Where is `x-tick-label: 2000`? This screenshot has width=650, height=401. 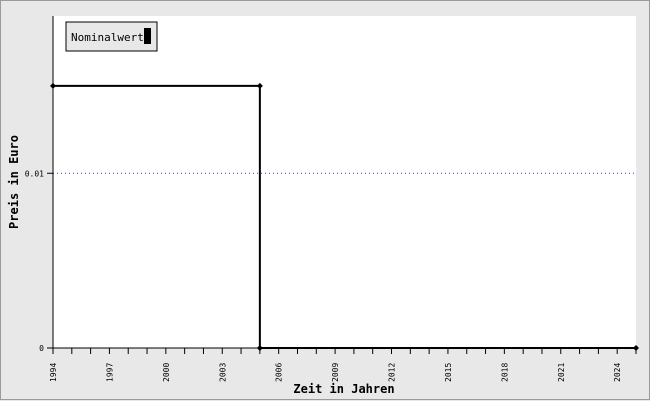 x-tick-label: 2000 is located at coordinates (166, 372).